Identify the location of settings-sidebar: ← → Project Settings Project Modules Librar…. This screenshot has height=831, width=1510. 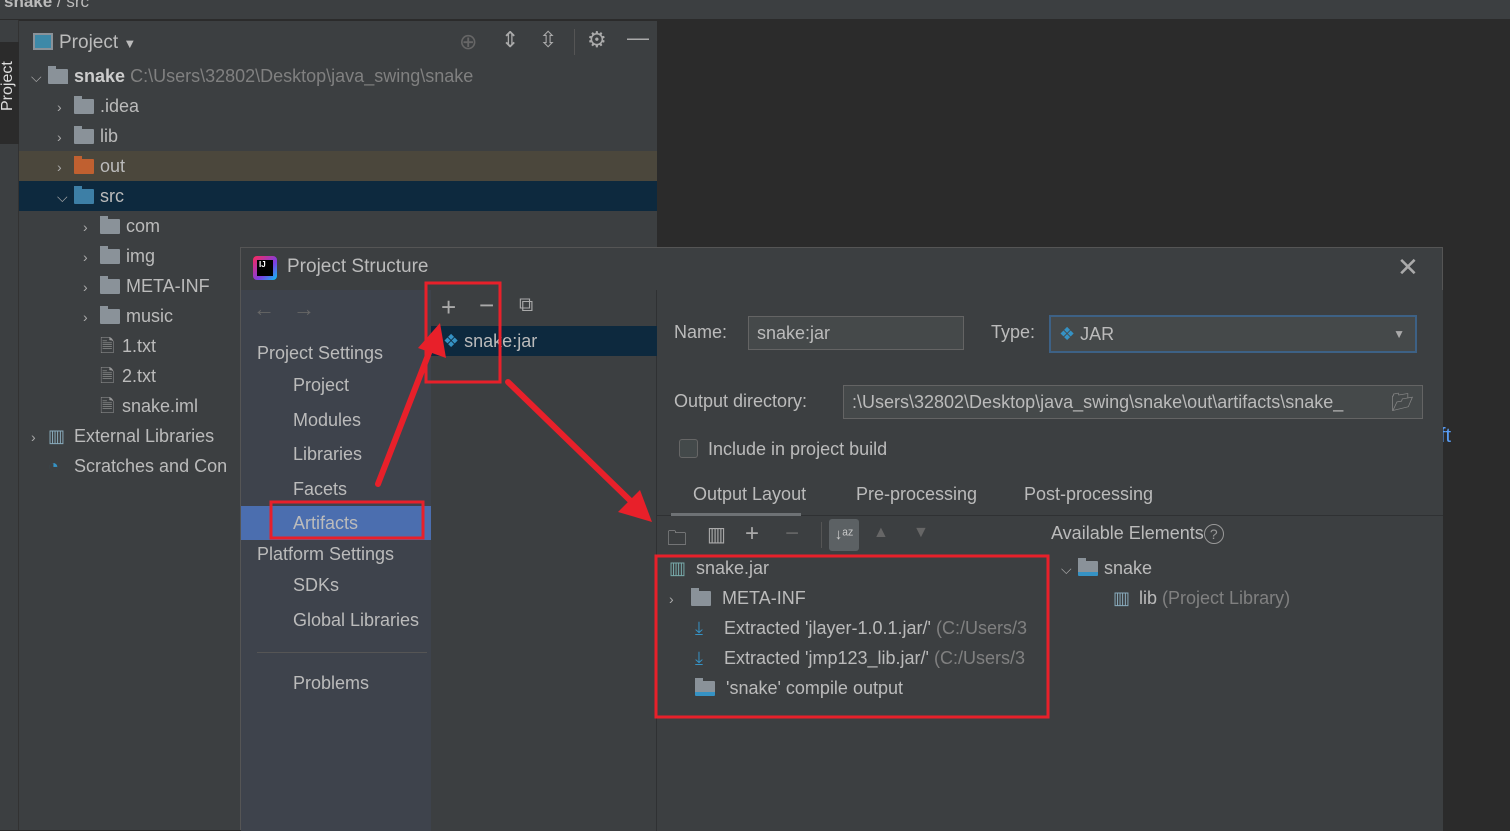
(336, 560).